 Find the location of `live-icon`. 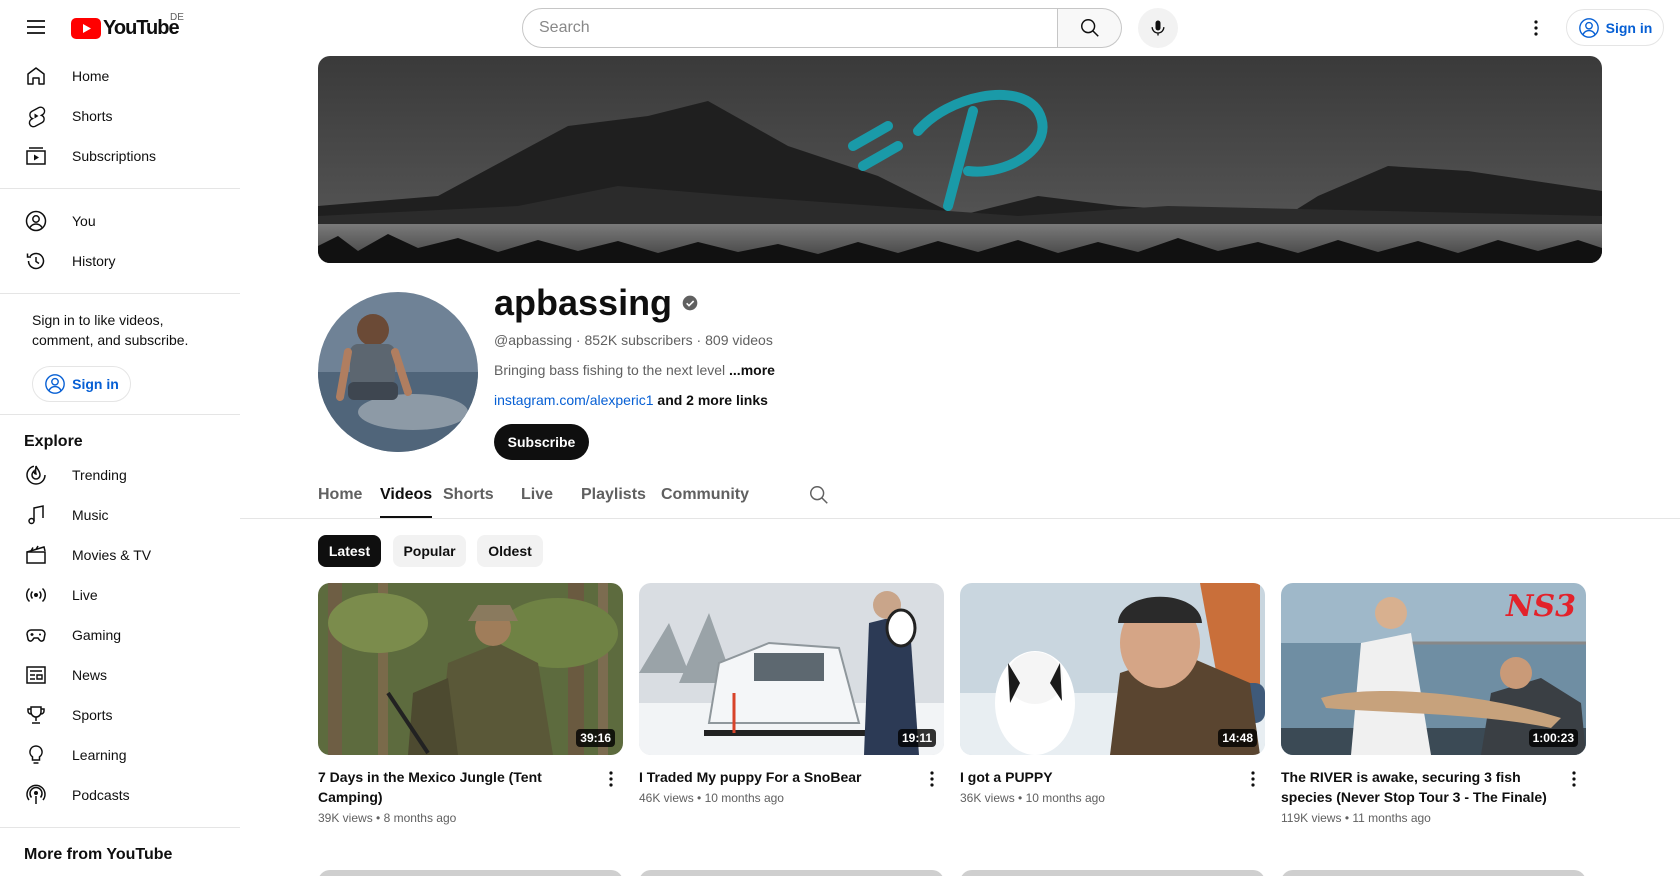

live-icon is located at coordinates (36, 595).